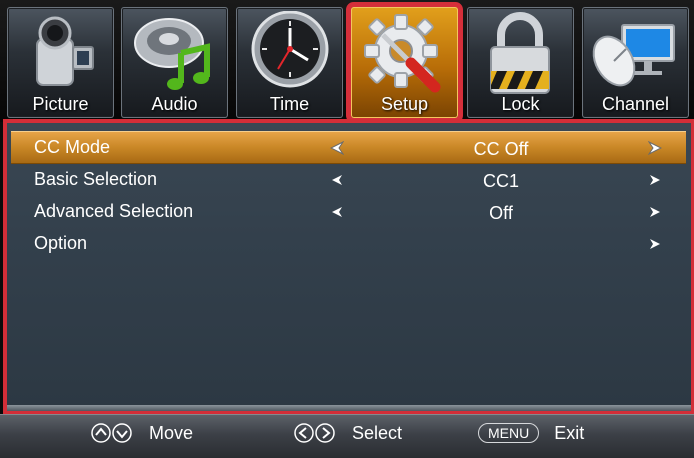 The height and width of the screenshot is (458, 694). What do you see at coordinates (172, 54) in the screenshot?
I see `speaker-music-icon` at bounding box center [172, 54].